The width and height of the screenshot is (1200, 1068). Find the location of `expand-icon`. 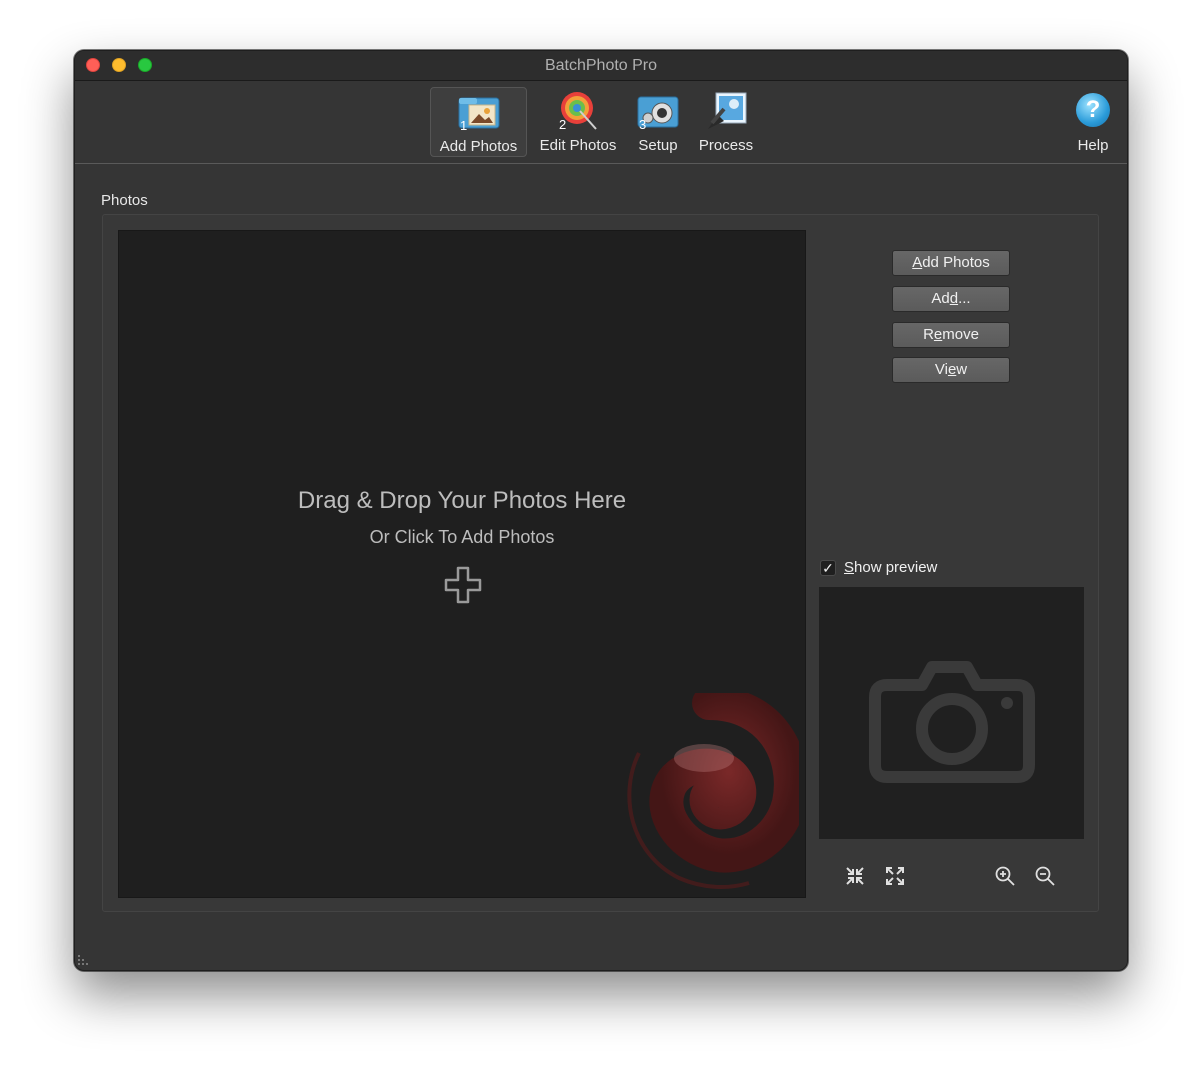

expand-icon is located at coordinates (895, 876).